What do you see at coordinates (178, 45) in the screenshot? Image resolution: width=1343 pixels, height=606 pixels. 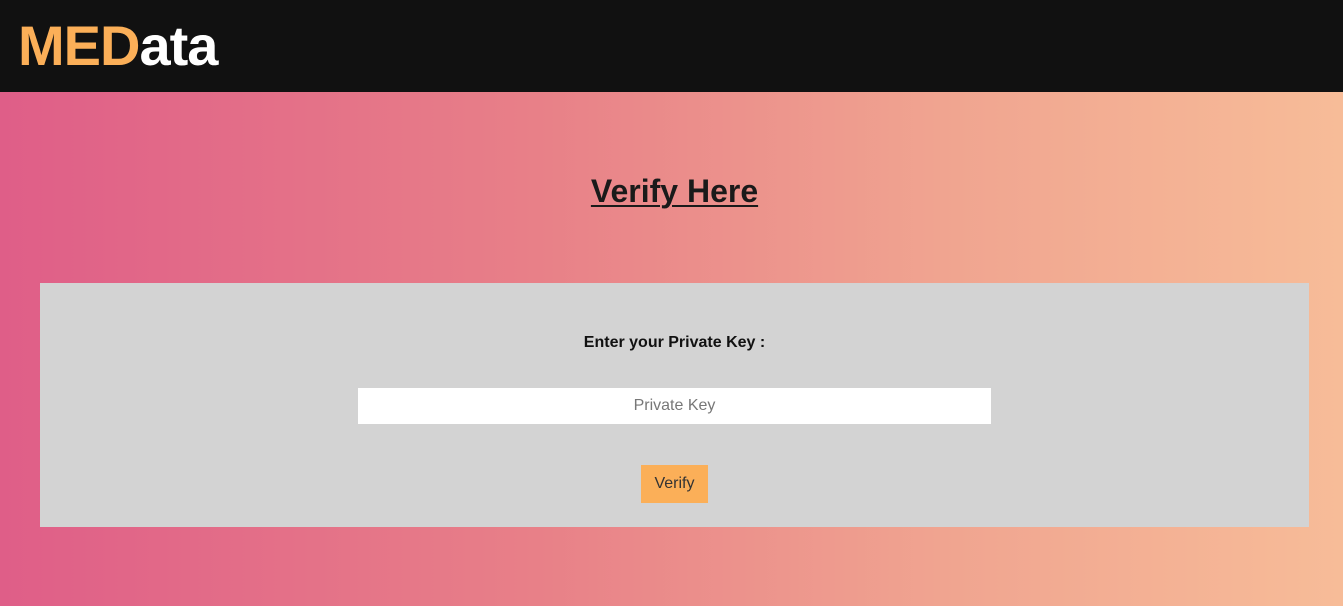 I see `logo-rest-text: ata` at bounding box center [178, 45].